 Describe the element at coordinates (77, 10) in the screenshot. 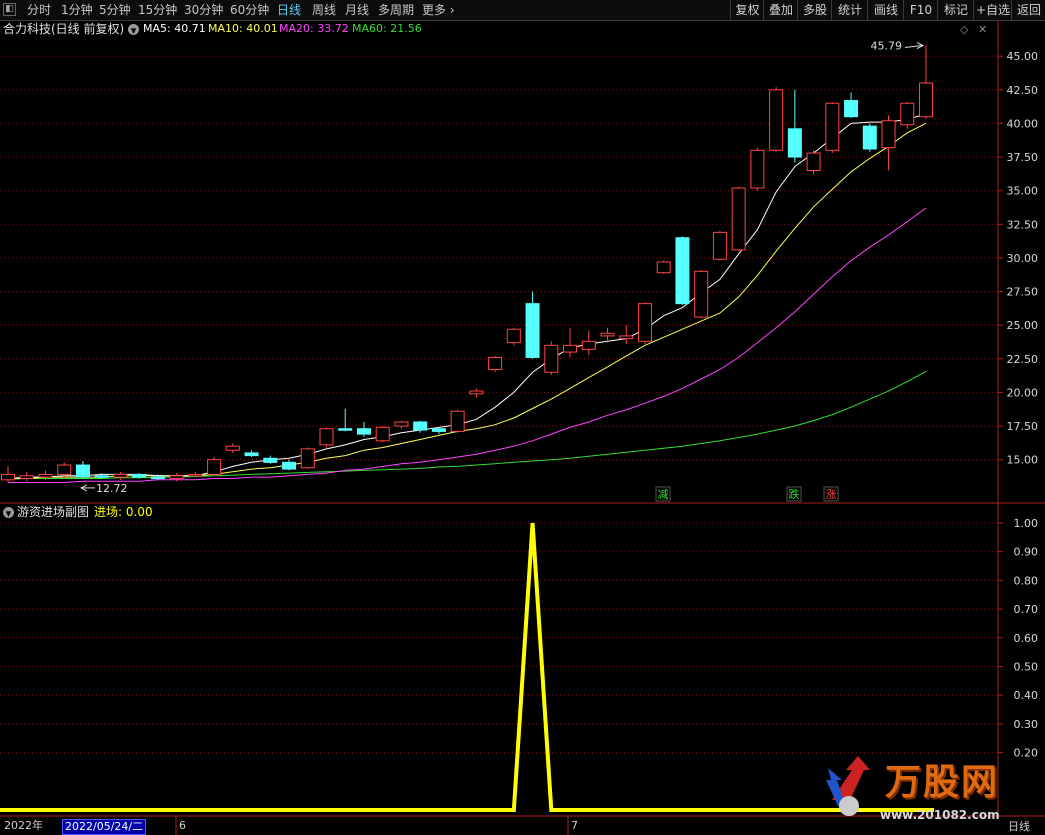

I see `tab-1: 1分钟` at that location.